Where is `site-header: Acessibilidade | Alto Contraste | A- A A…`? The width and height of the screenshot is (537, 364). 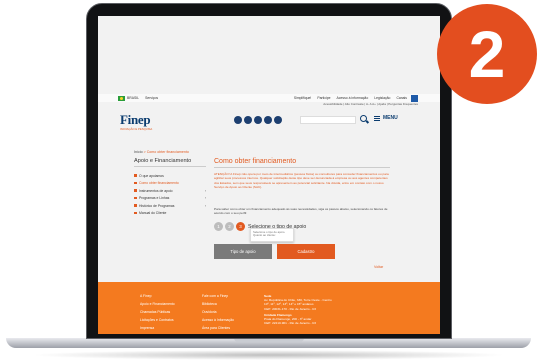
site-header: Acessibilidade | Alto Contraste | A- A A… is located at coordinates (269, 118).